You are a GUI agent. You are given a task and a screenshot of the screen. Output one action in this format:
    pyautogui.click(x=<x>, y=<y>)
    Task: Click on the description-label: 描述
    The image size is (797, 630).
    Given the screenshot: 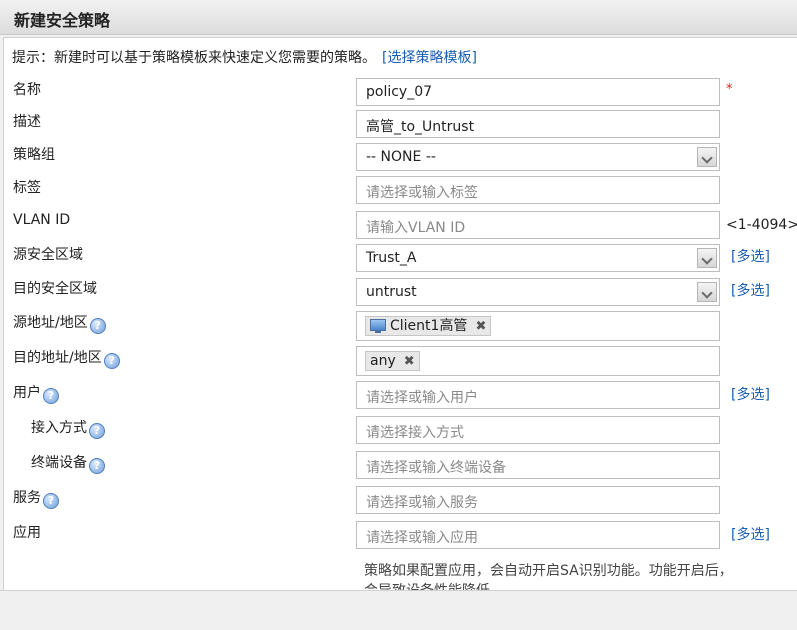 What is the action you would take?
    pyautogui.click(x=27, y=122)
    